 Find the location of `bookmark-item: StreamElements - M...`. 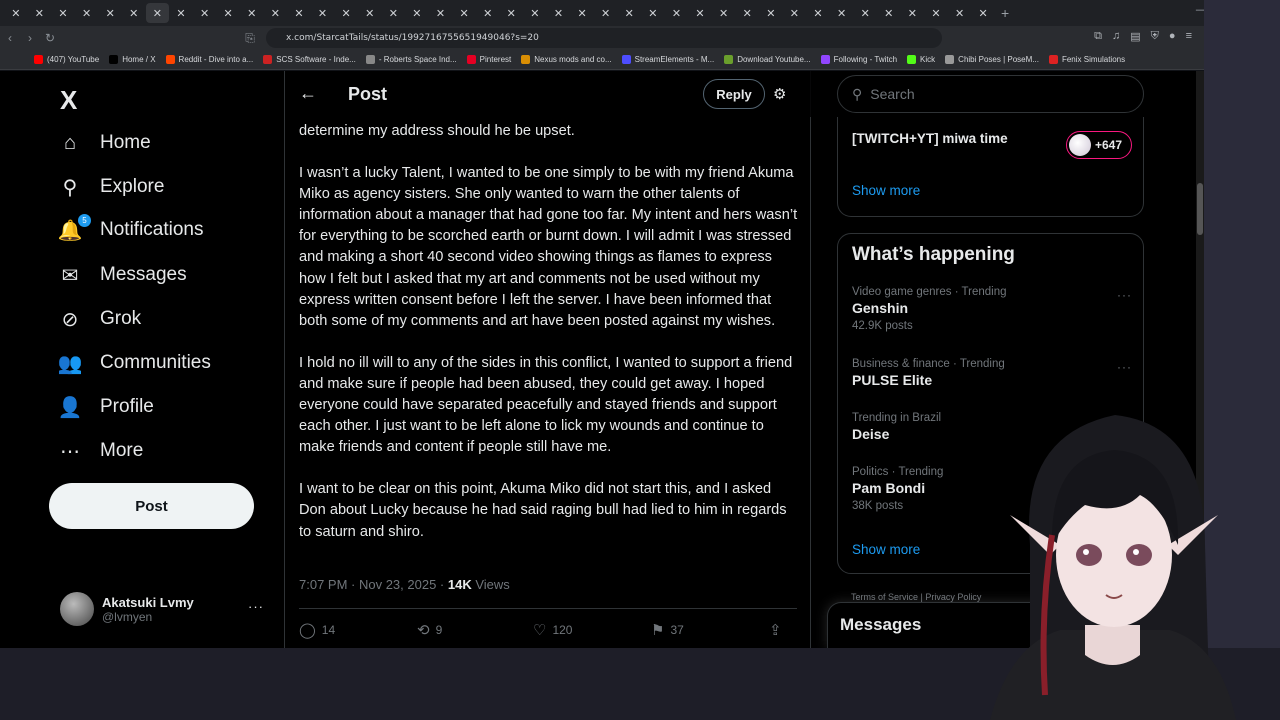

bookmark-item: StreamElements - M... is located at coordinates (667, 59).